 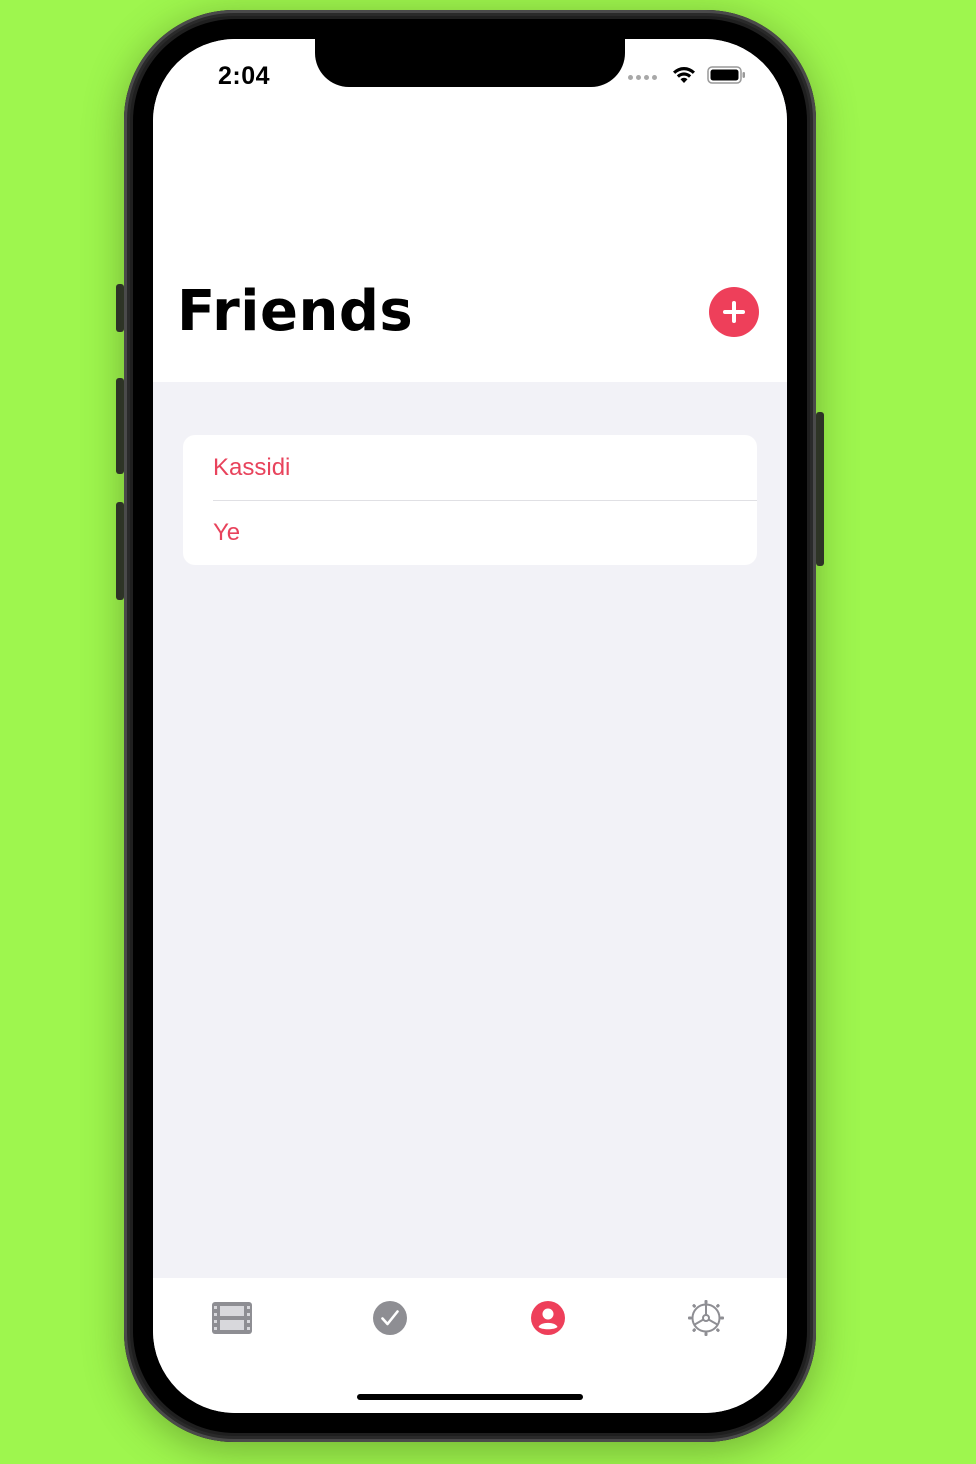 What do you see at coordinates (295, 311) in the screenshot?
I see `page-title: Friends` at bounding box center [295, 311].